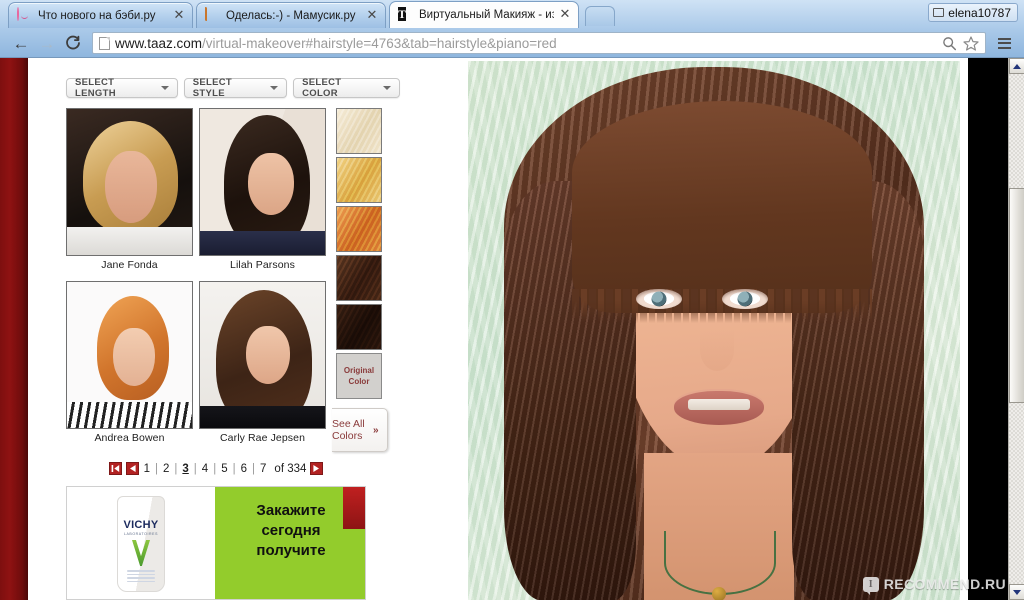  What do you see at coordinates (722, 207) in the screenshot?
I see `hair-bangs-layer` at bounding box center [722, 207].